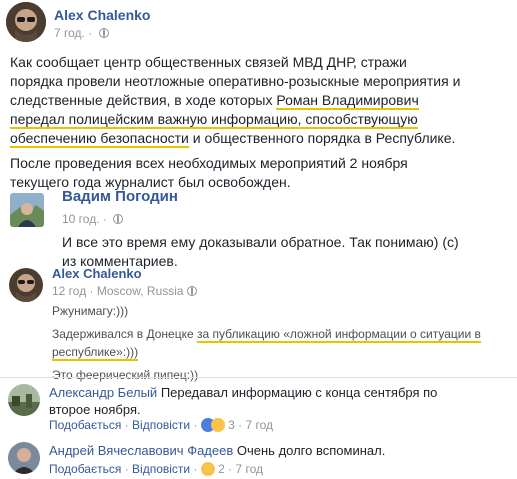 The width and height of the screenshot is (517, 479). What do you see at coordinates (103, 392) in the screenshot?
I see `comment-author: Александр Белый` at bounding box center [103, 392].